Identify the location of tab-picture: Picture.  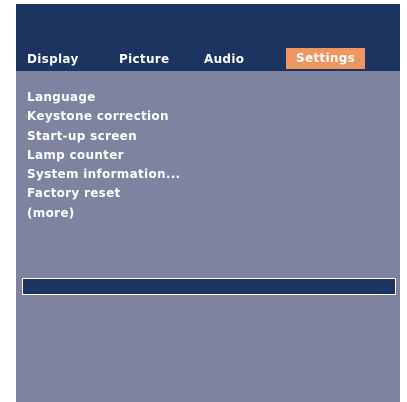
(144, 59).